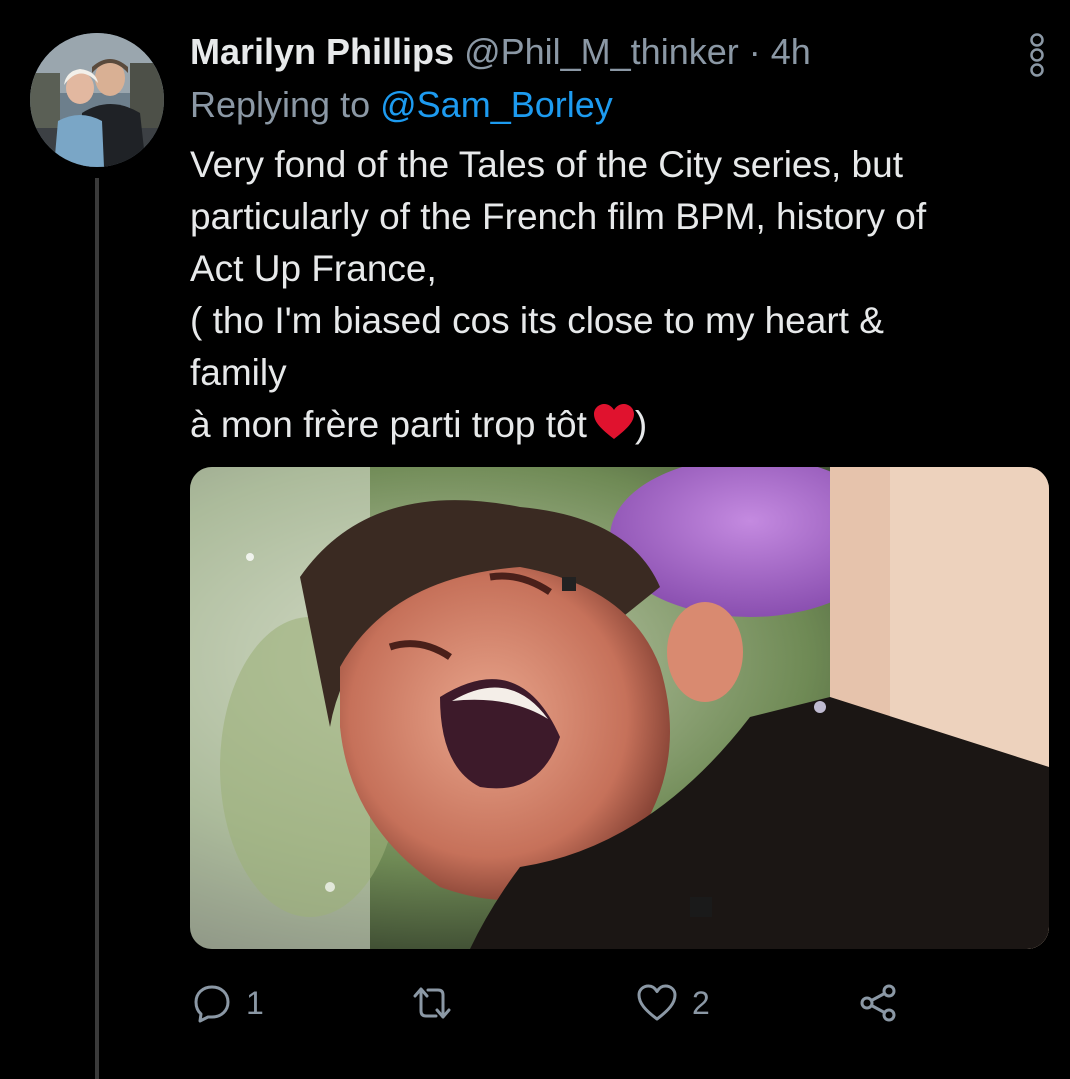 Image resolution: width=1070 pixels, height=1079 pixels. Describe the element at coordinates (280, 104) in the screenshot. I see `replying-prefix: Replying to` at that location.